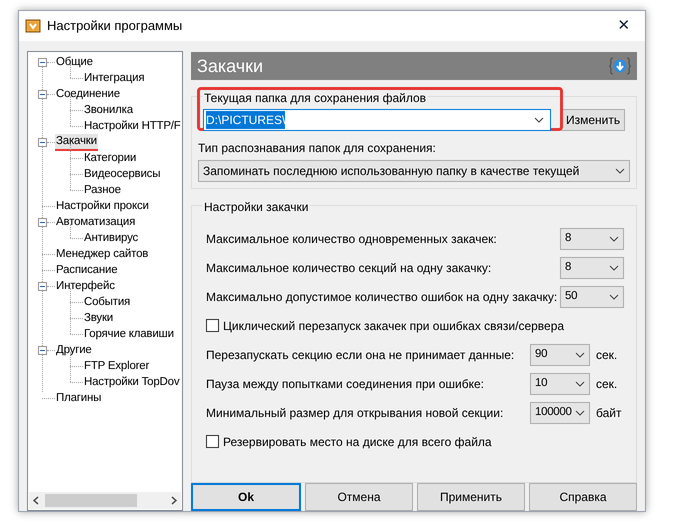  I want to click on tree-item: Настройки HTTP/F, so click(132, 126).